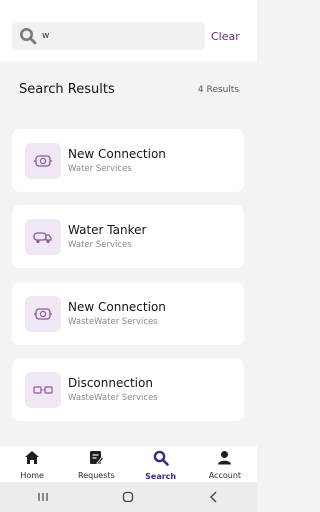 This screenshot has width=320, height=512. I want to click on result-card: Water Tanker Water Services, so click(128, 236).